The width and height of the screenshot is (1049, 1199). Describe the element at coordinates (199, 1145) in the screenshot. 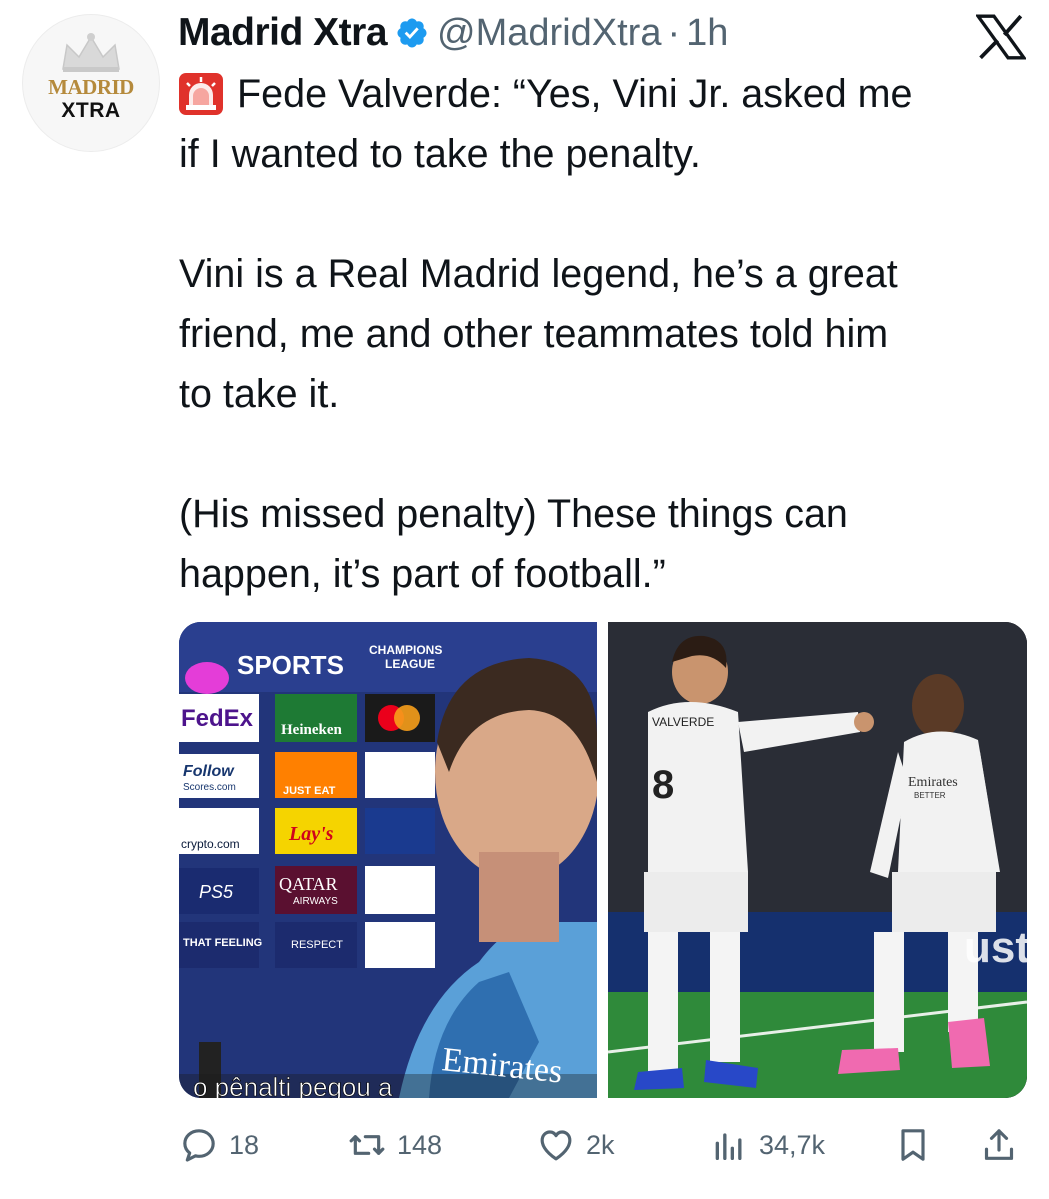

I see `reply-icon` at that location.